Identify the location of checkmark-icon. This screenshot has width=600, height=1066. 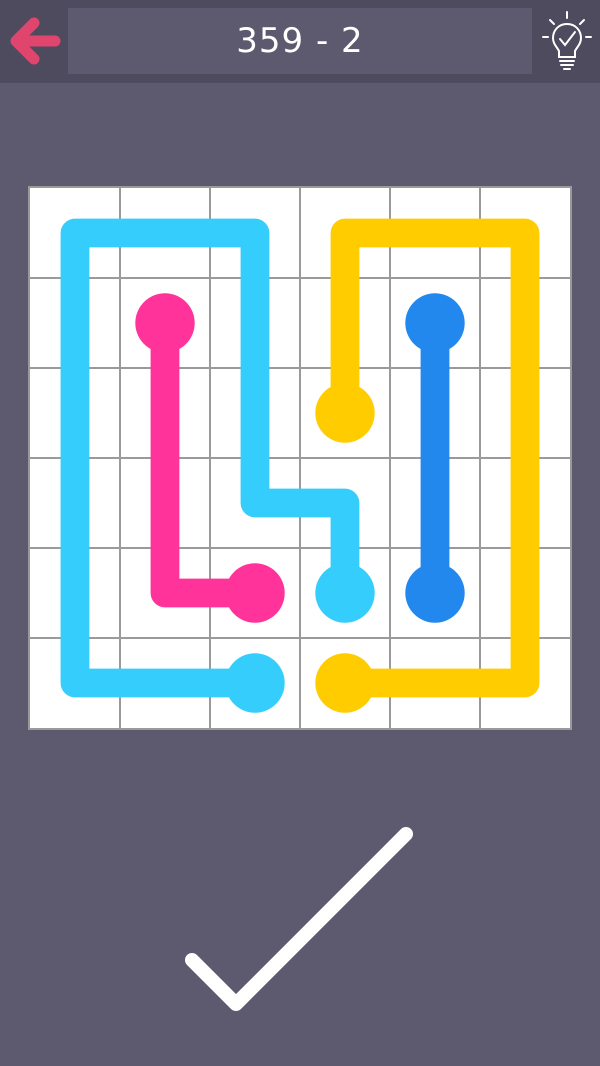
(299, 919).